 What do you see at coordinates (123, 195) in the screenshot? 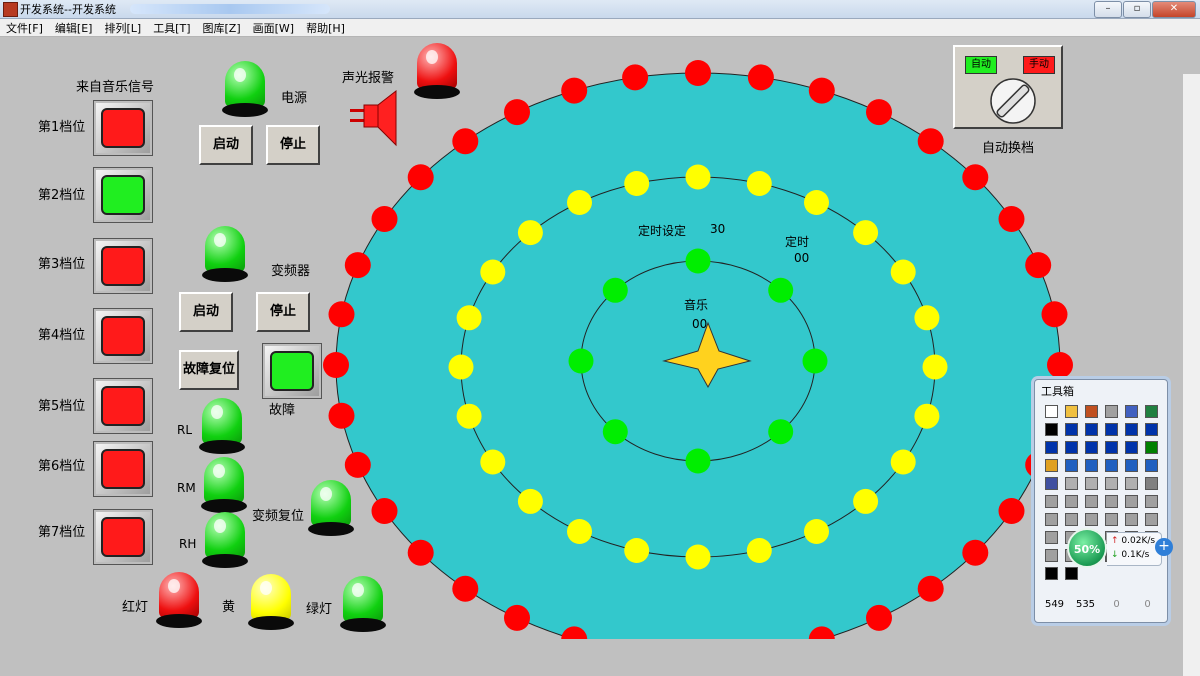
I see `gear-2-button` at bounding box center [123, 195].